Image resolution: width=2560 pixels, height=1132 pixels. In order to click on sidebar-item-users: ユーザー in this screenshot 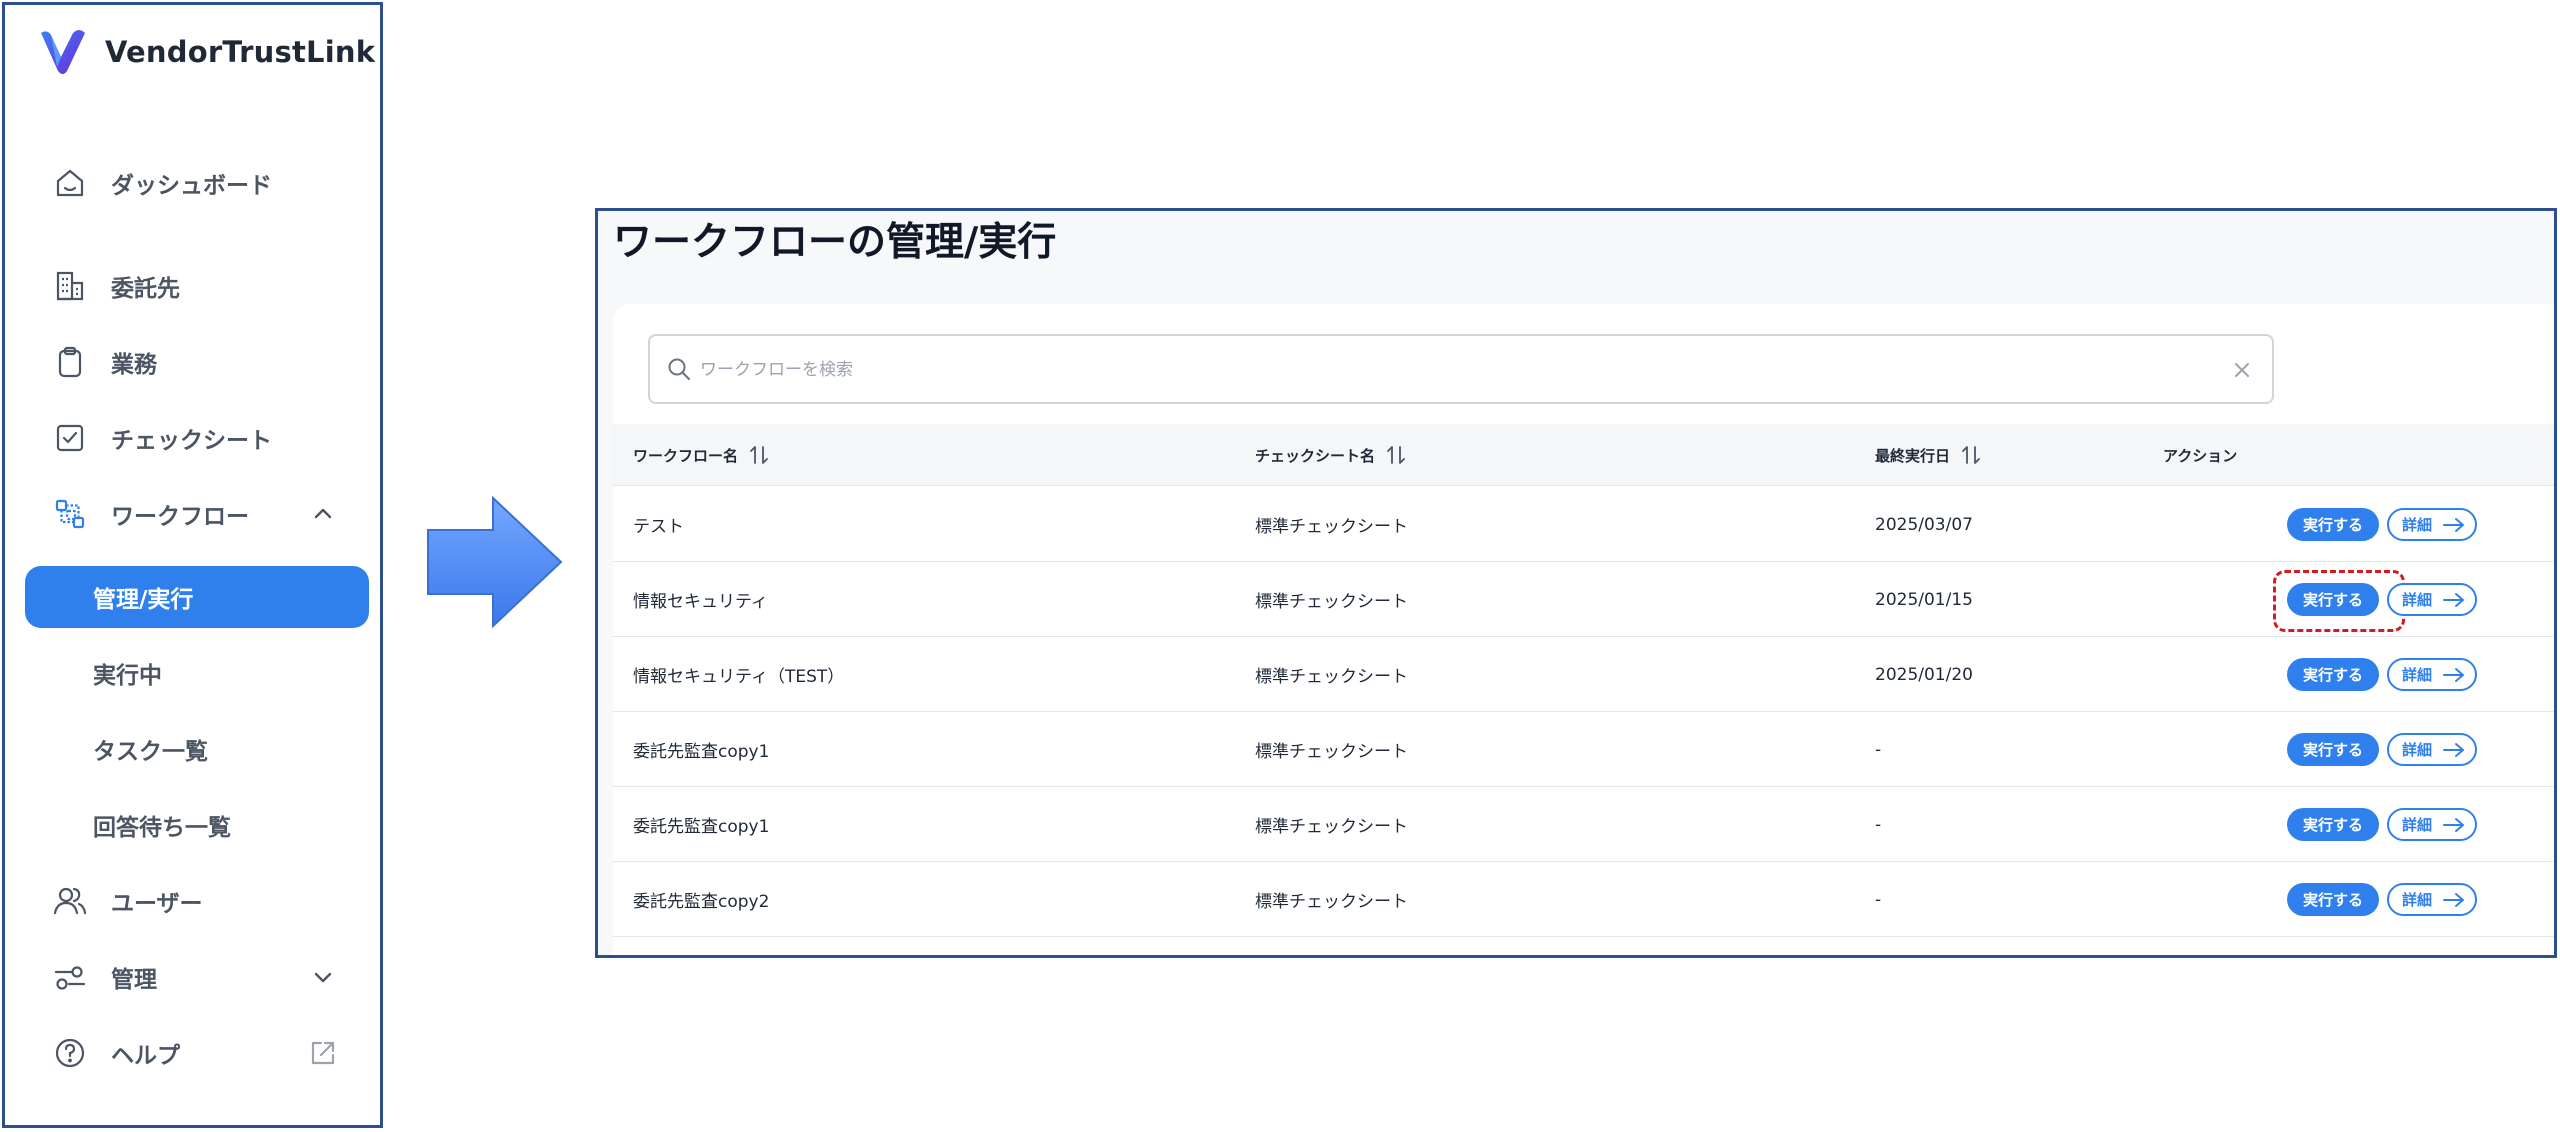, I will do `click(192, 901)`.